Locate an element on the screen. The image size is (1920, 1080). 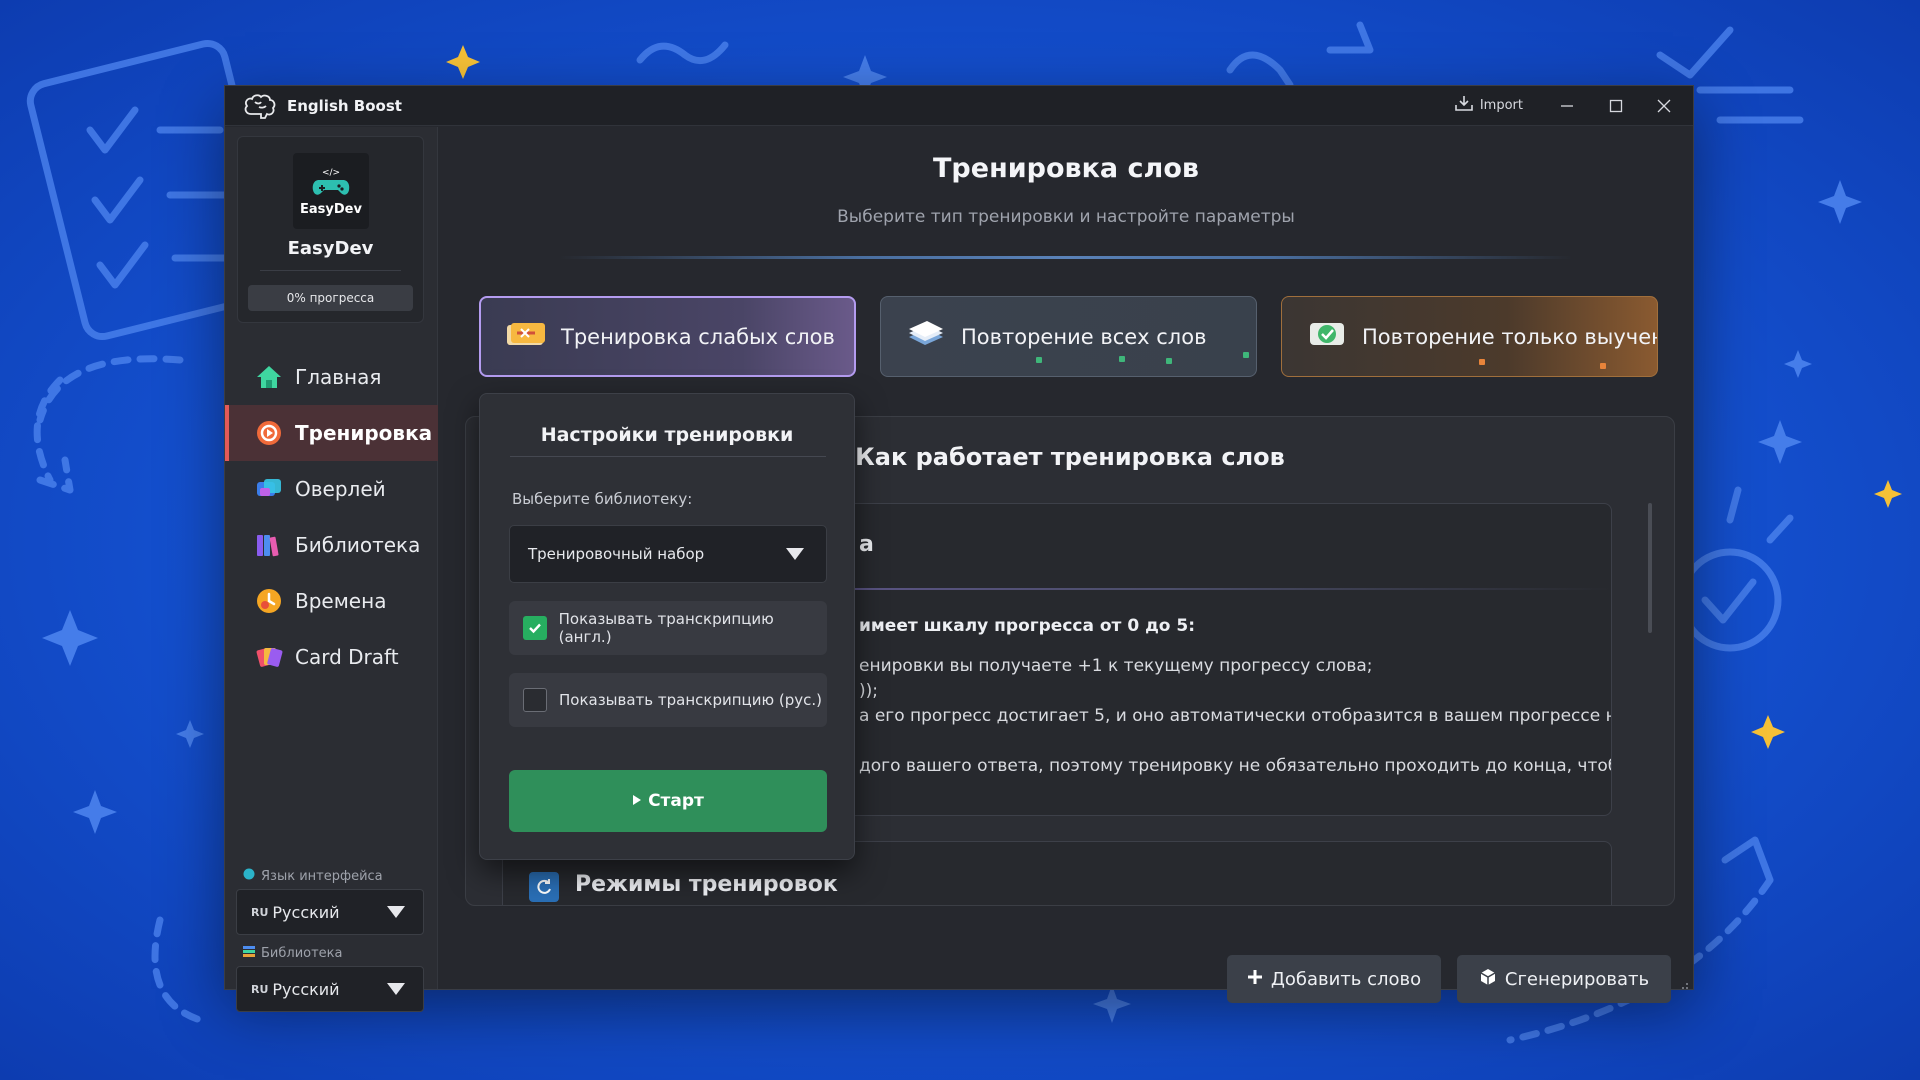
training-icon is located at coordinates (269, 433).